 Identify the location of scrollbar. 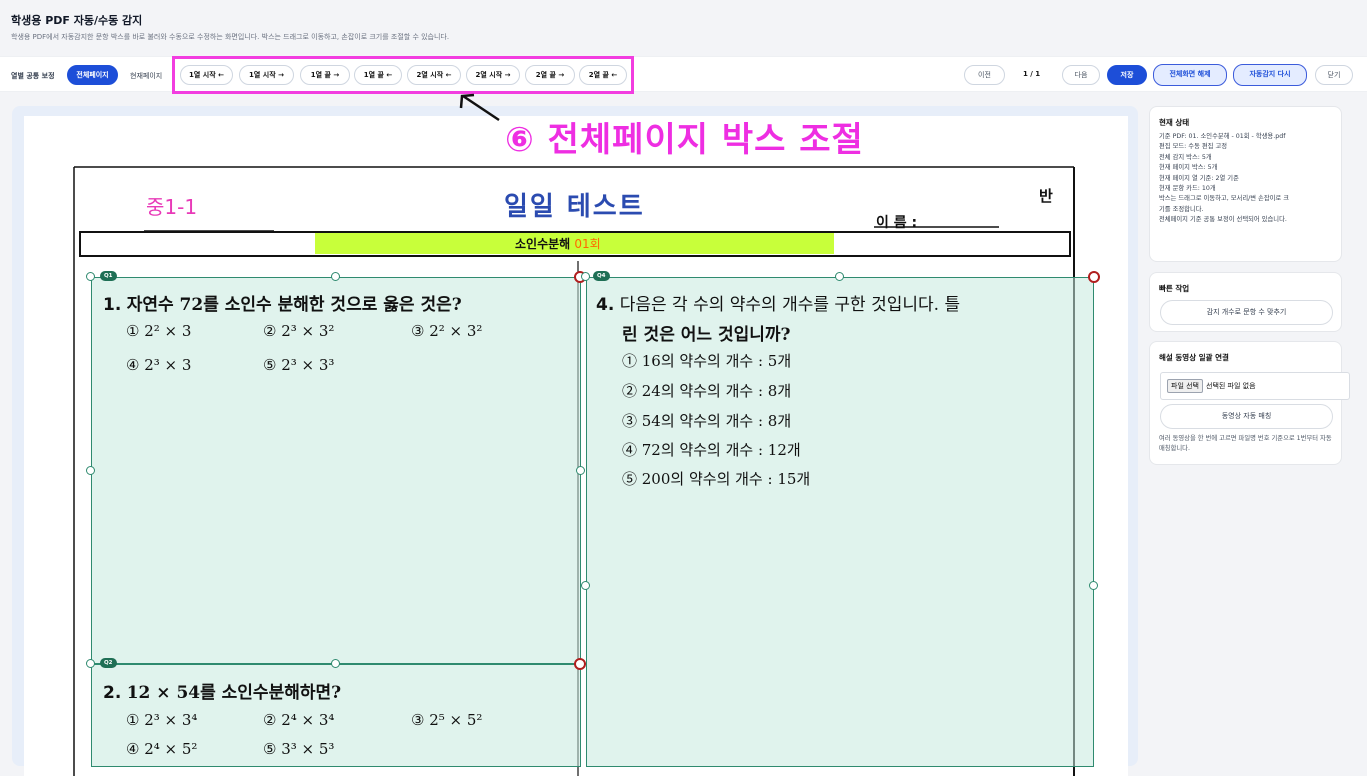
(1363, 429).